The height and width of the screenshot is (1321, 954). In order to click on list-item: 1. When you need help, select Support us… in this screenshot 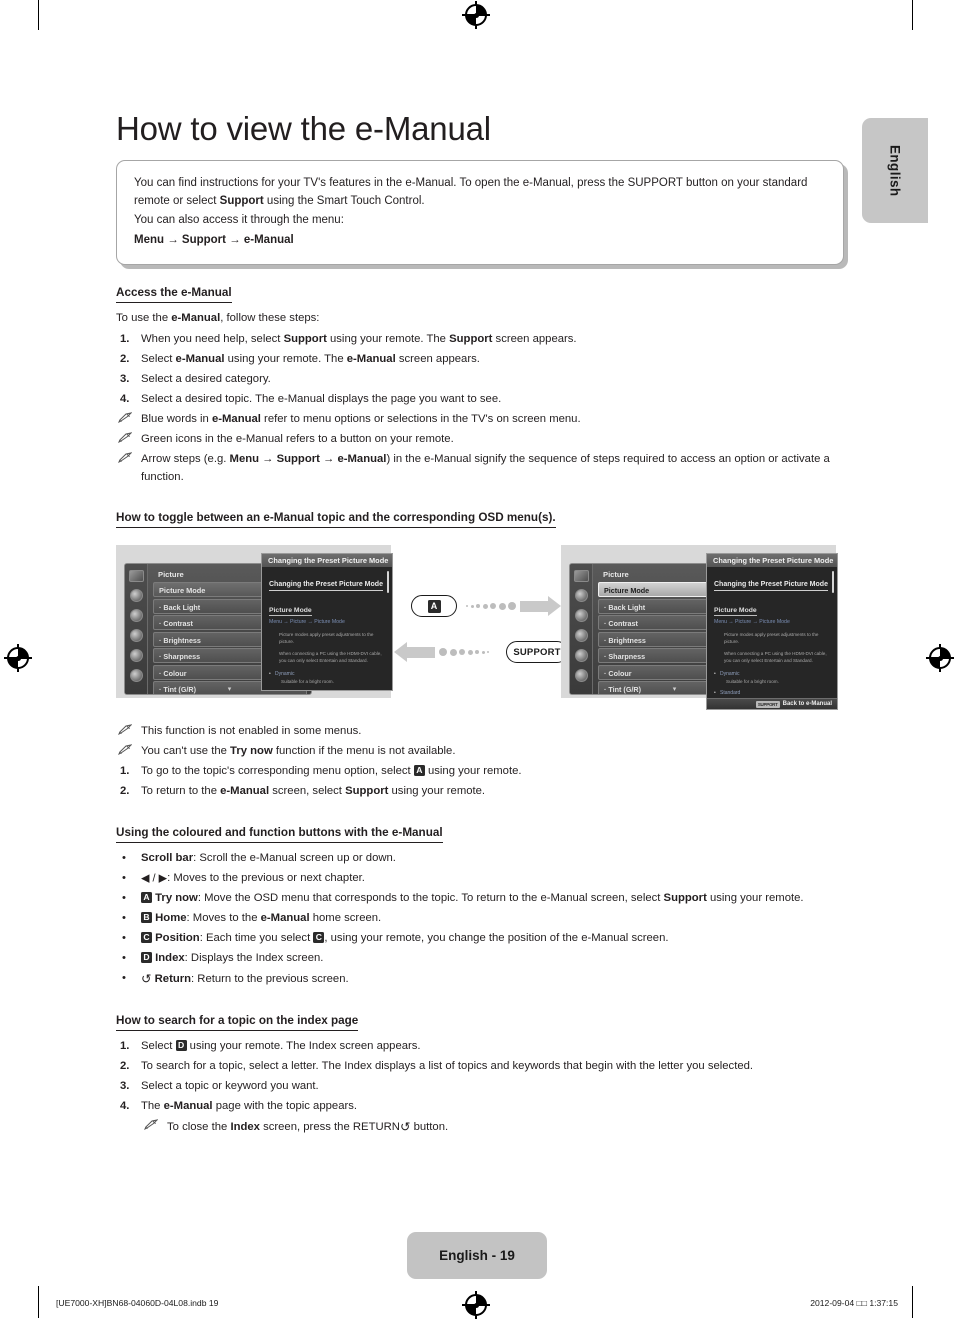, I will do `click(480, 340)`.